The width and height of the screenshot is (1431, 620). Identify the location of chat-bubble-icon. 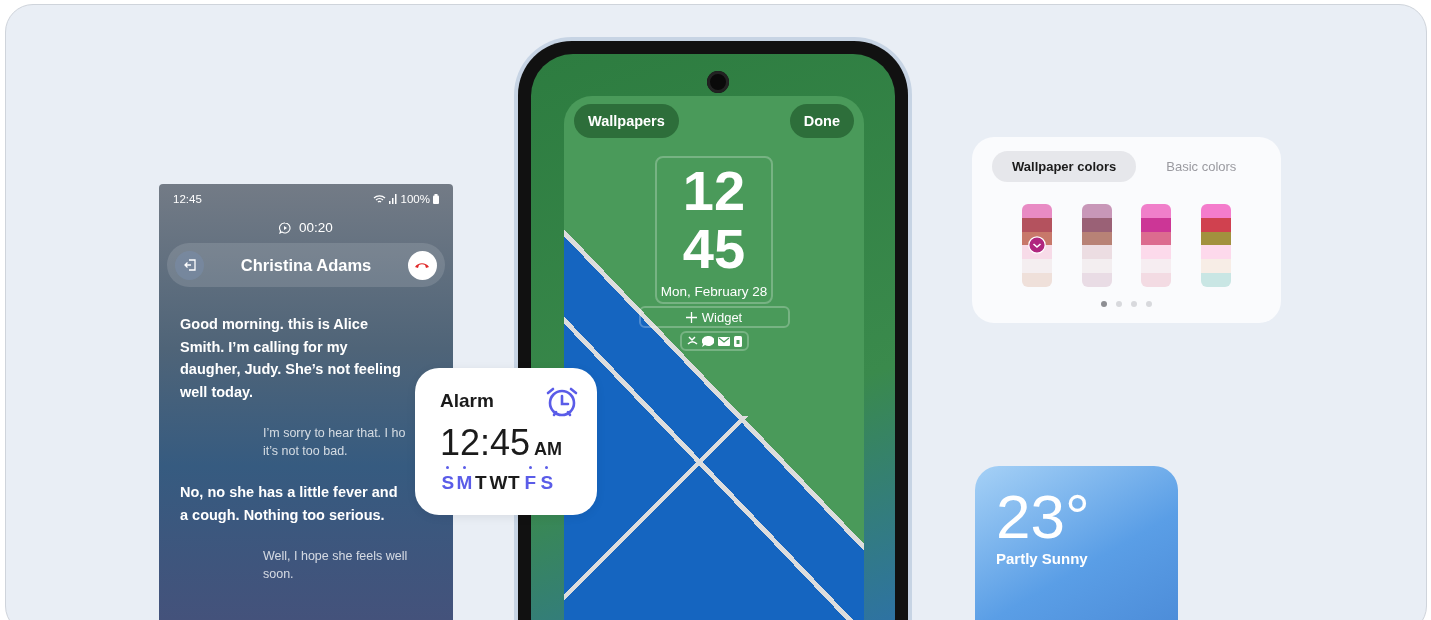
(285, 227).